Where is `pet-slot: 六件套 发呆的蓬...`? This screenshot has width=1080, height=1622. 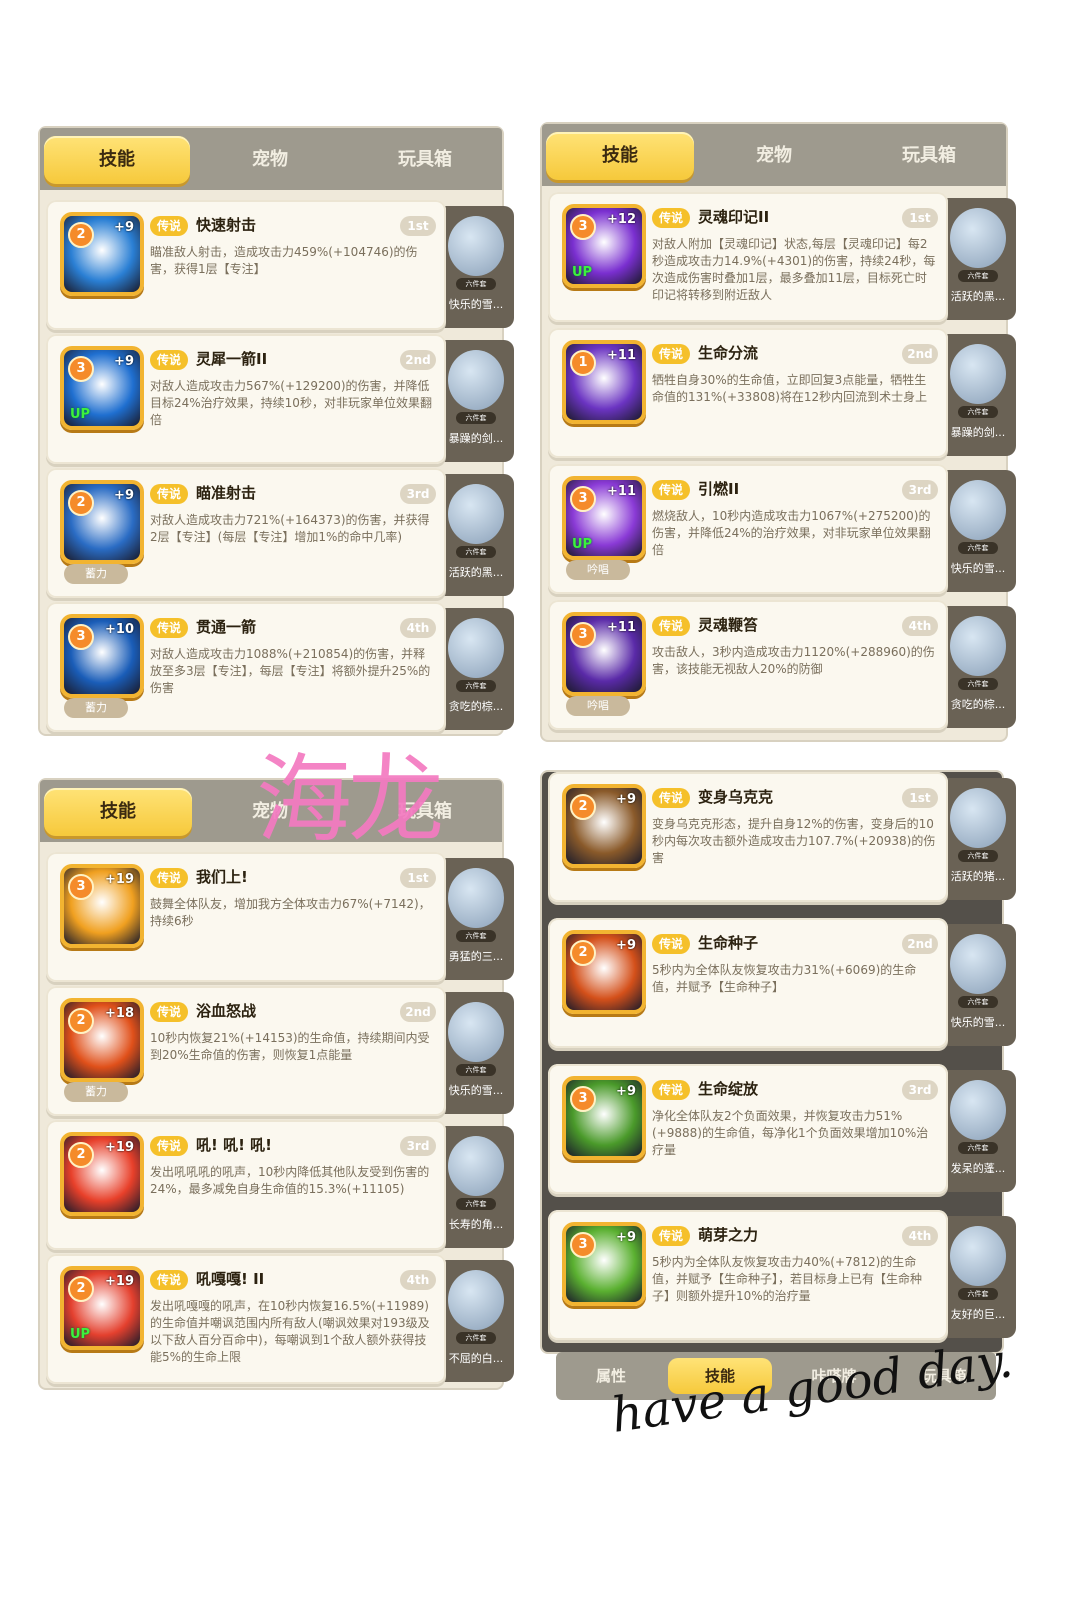 pet-slot: 六件套 发呆的蓬... is located at coordinates (978, 1131).